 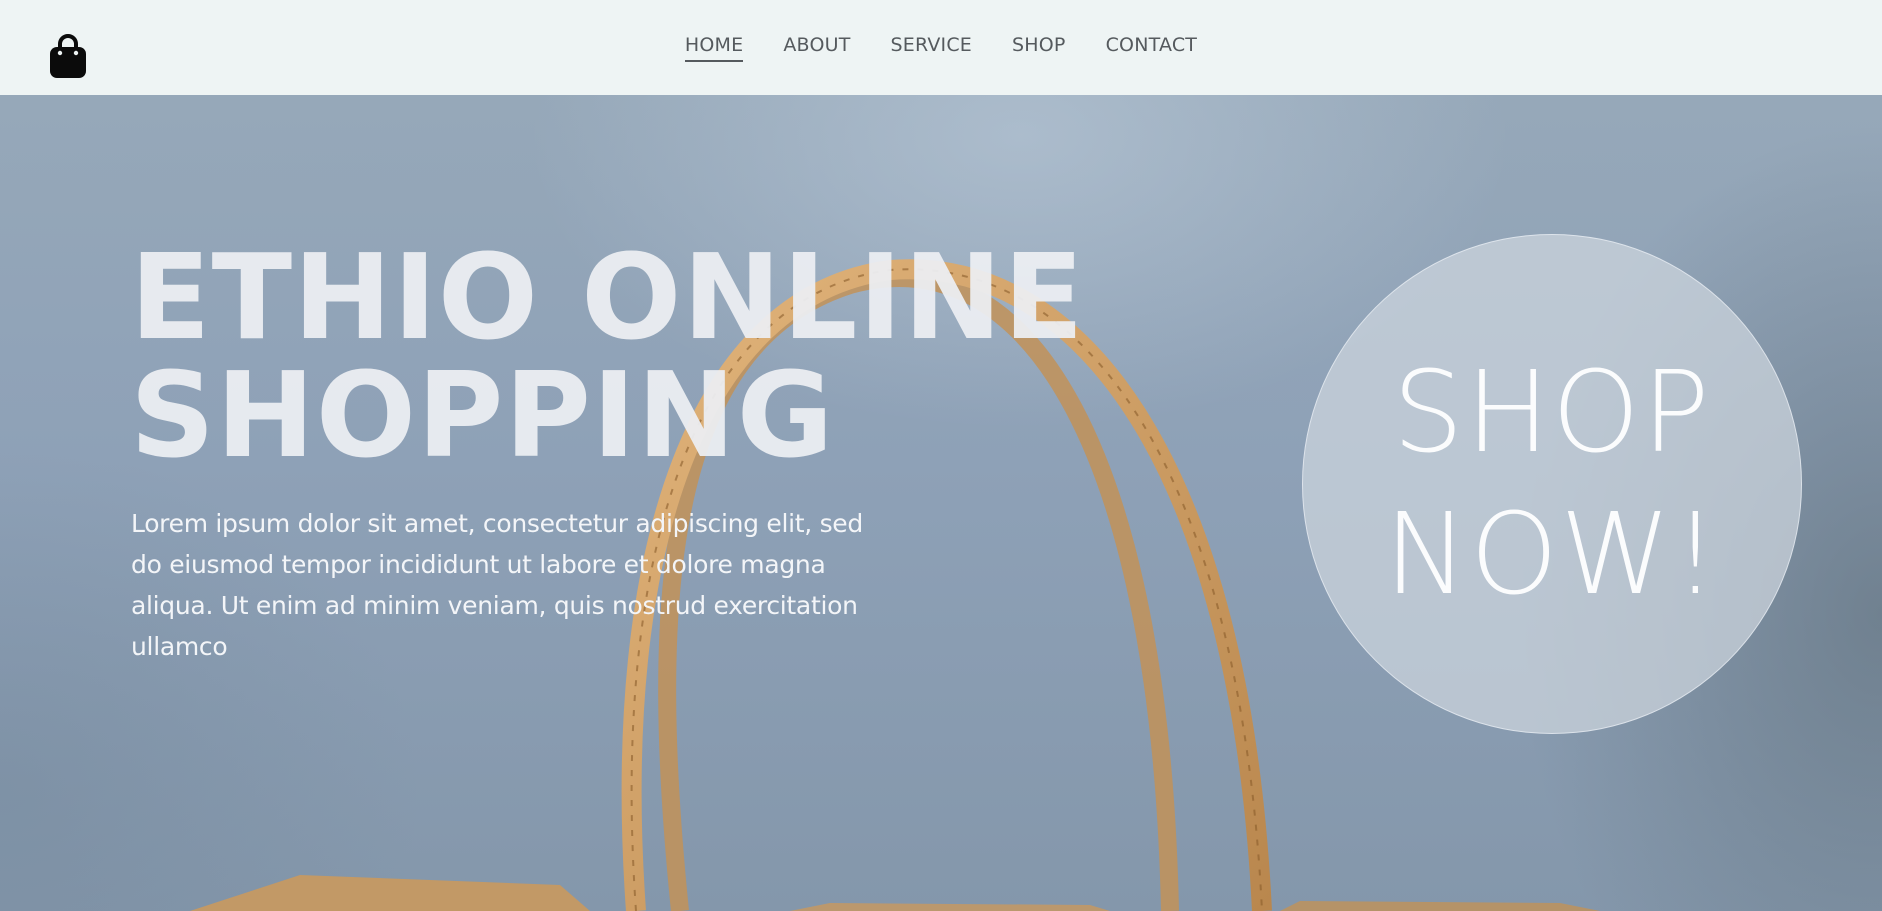 I want to click on shop-now-button: SHOP NOW!, so click(x=1552, y=484).